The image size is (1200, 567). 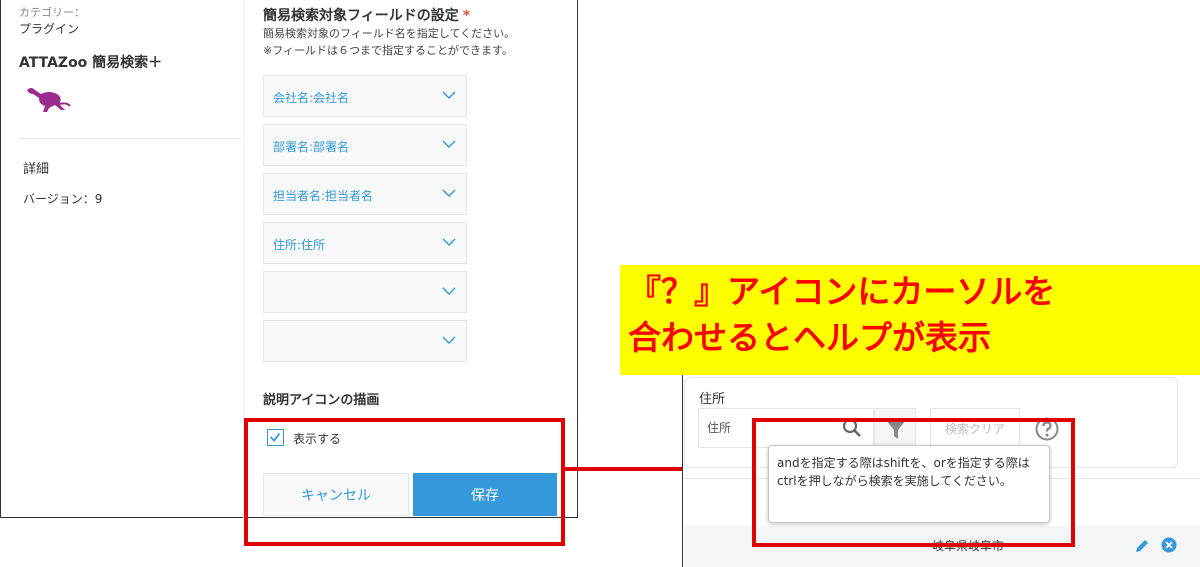 I want to click on field-select-value: 会社名:会社名, so click(x=311, y=98).